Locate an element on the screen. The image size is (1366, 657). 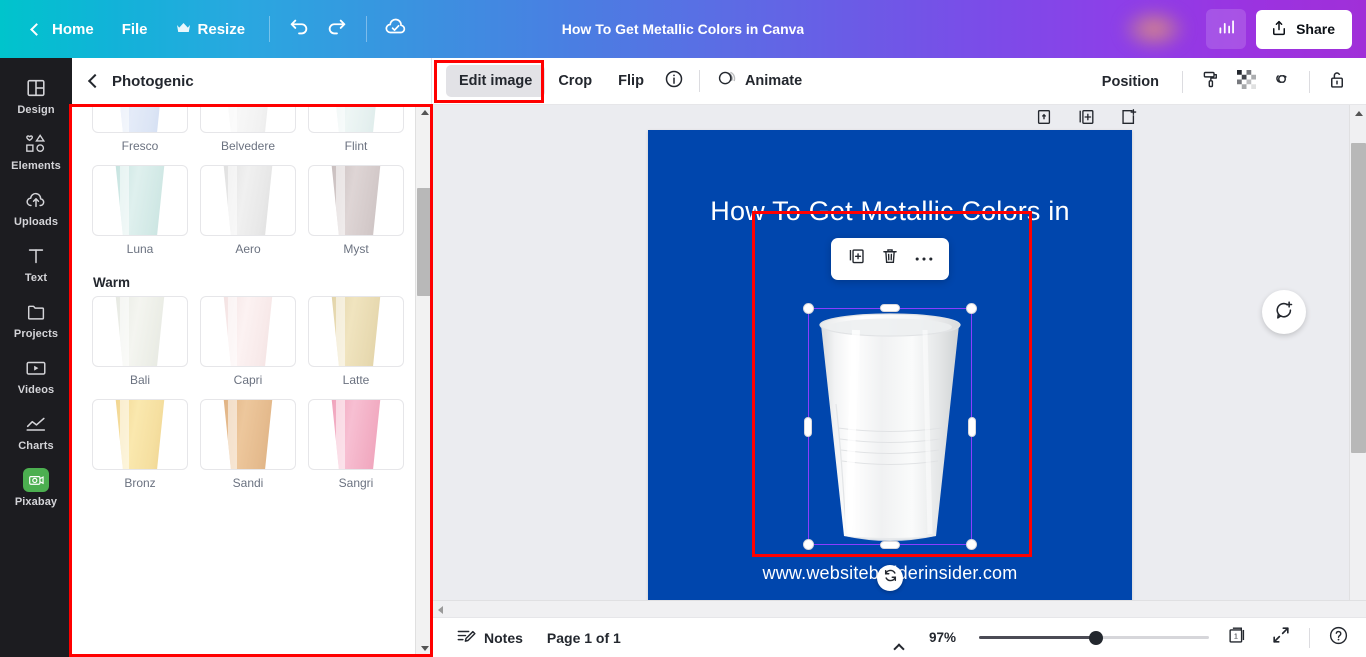
resize-handle-top-left is located at coordinates (808, 308).